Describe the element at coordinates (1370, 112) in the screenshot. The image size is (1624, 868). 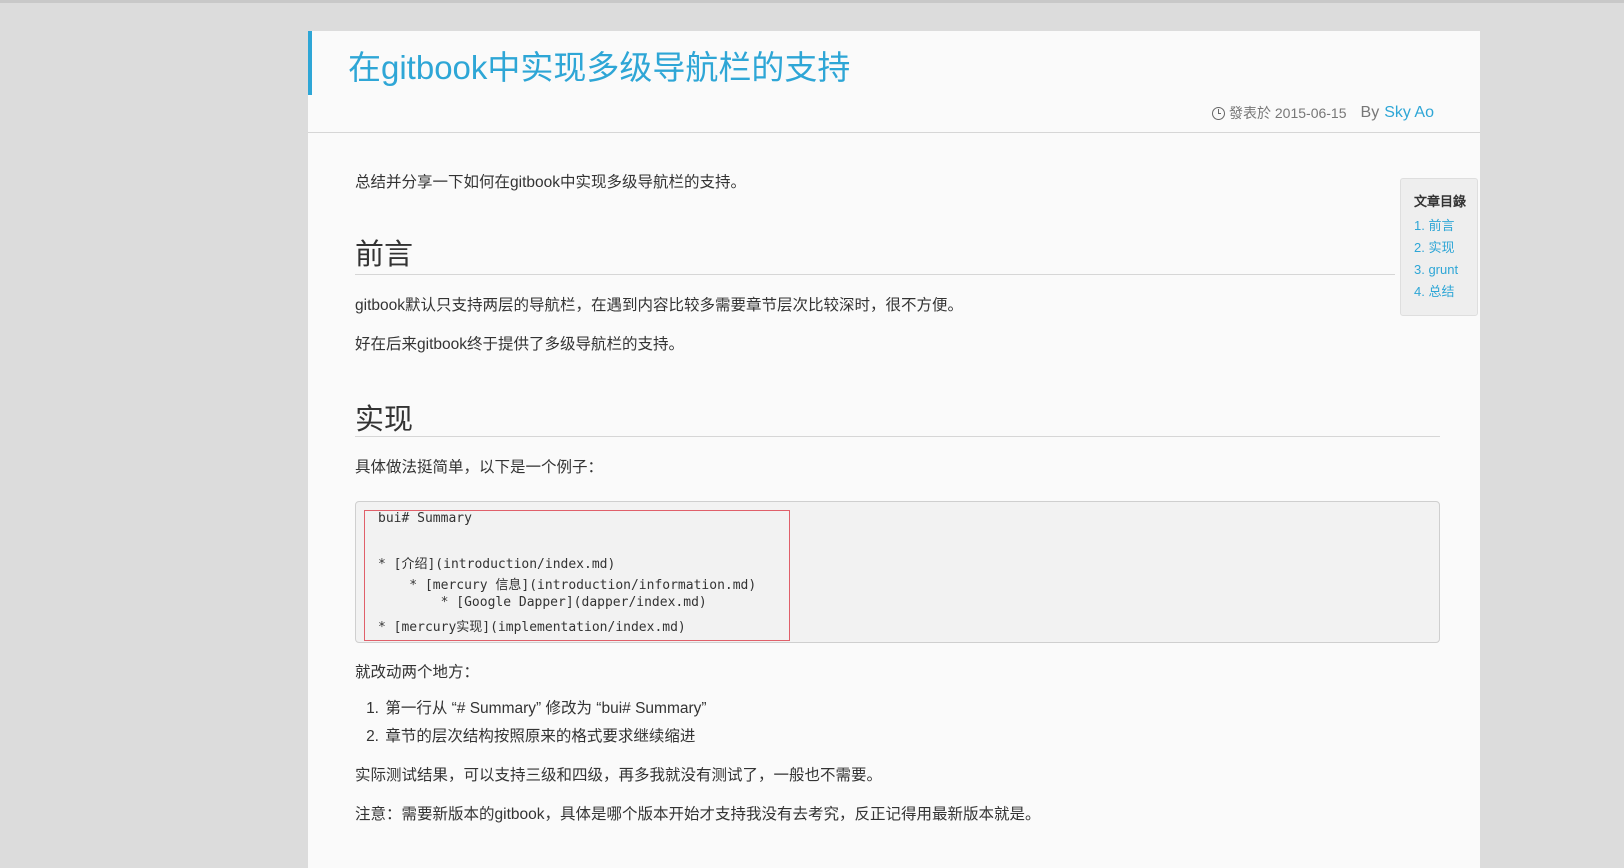
I see `by-label: By` at that location.